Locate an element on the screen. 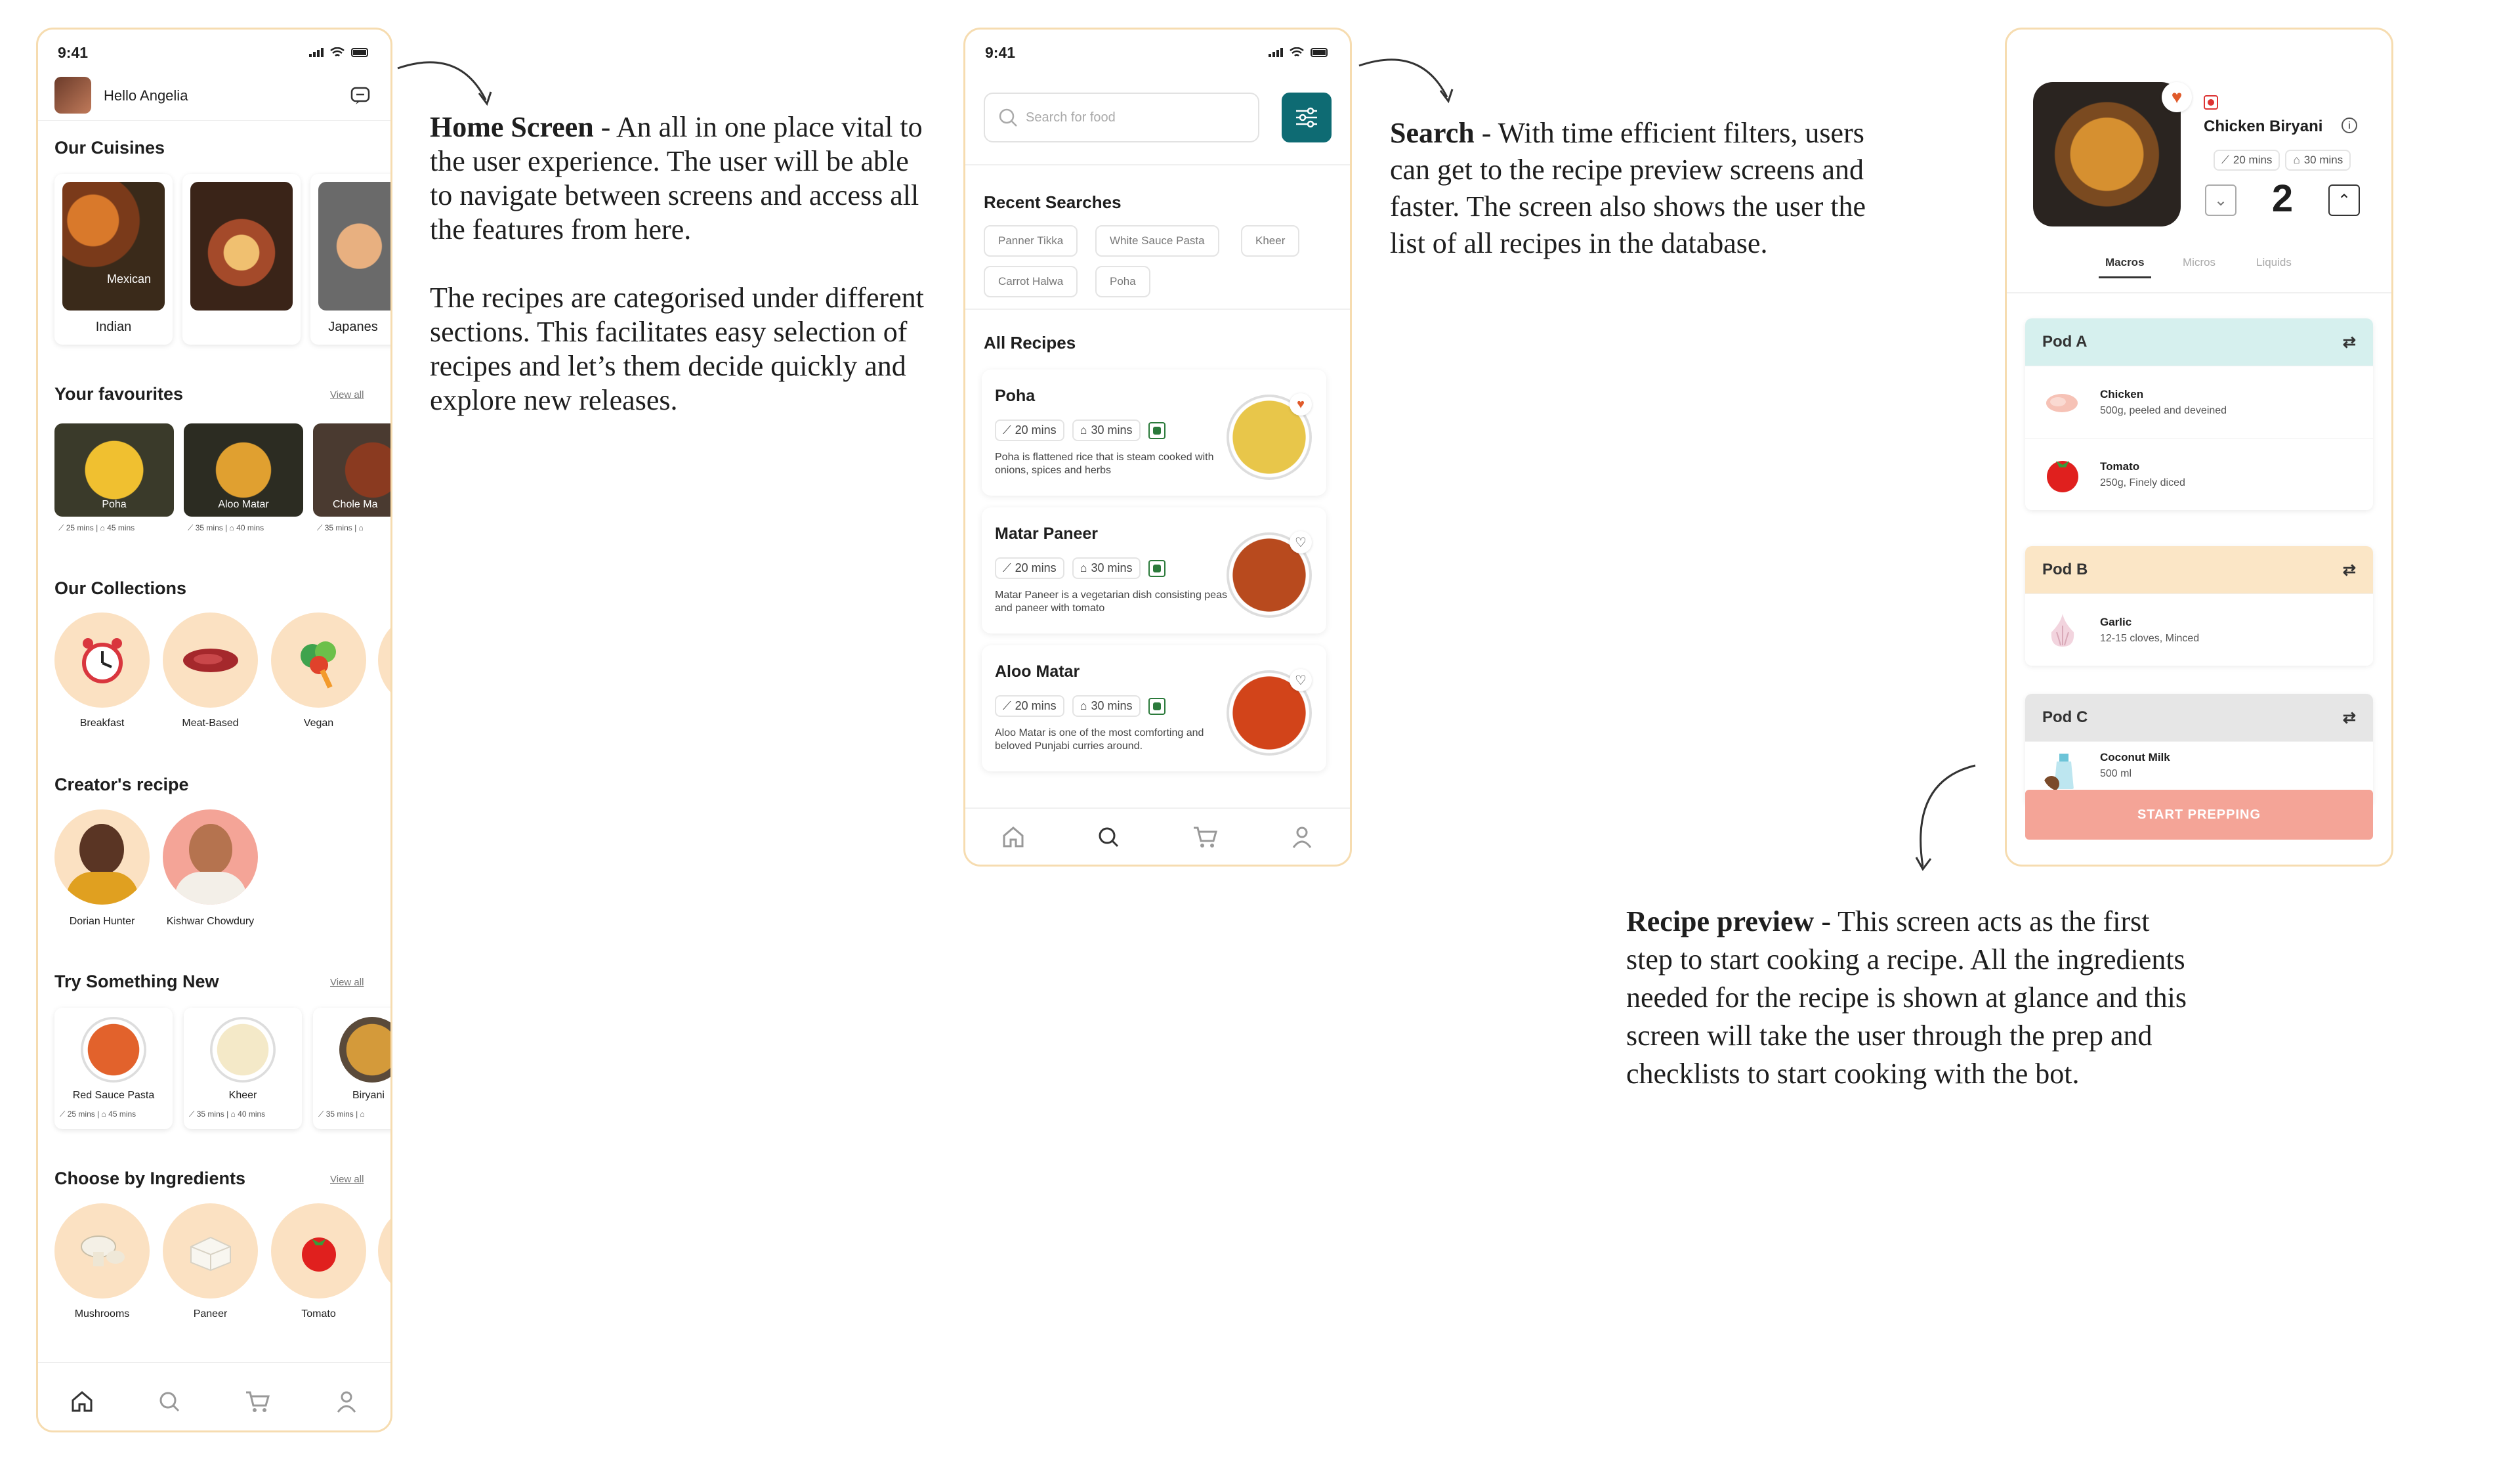 The image size is (2520, 1460). collection-partial is located at coordinates (384, 660).